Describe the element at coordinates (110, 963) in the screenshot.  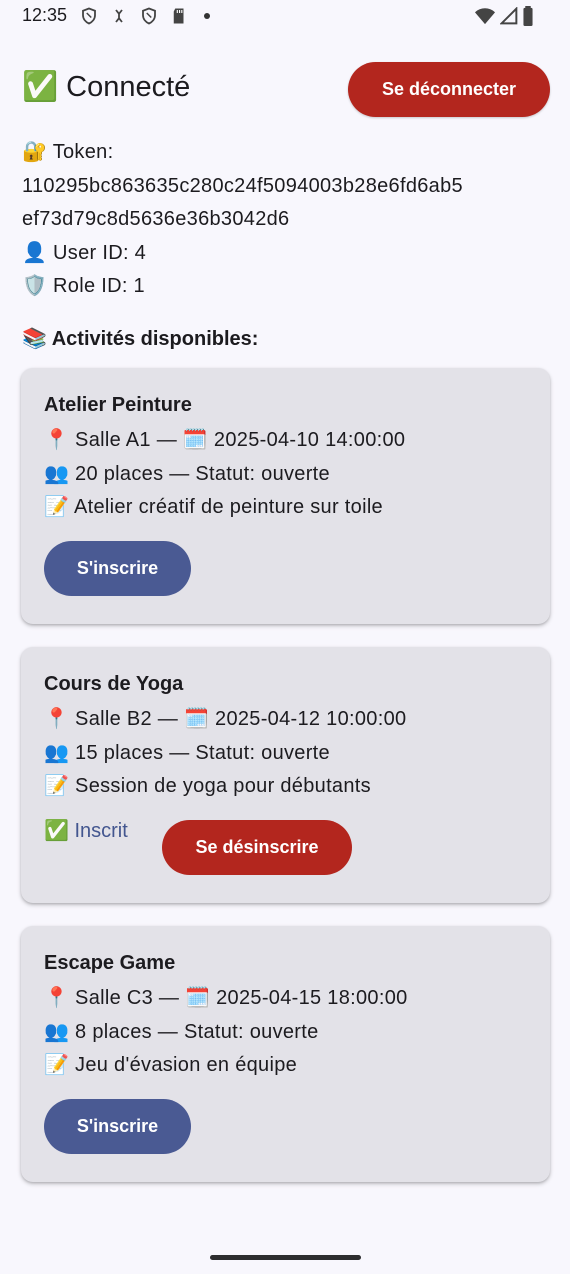
I see `activity-title: Escape Game` at that location.